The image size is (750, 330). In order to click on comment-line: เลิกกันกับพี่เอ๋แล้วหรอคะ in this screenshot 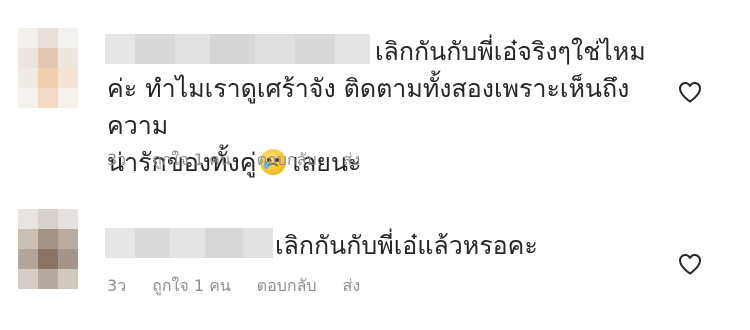, I will do `click(406, 245)`.